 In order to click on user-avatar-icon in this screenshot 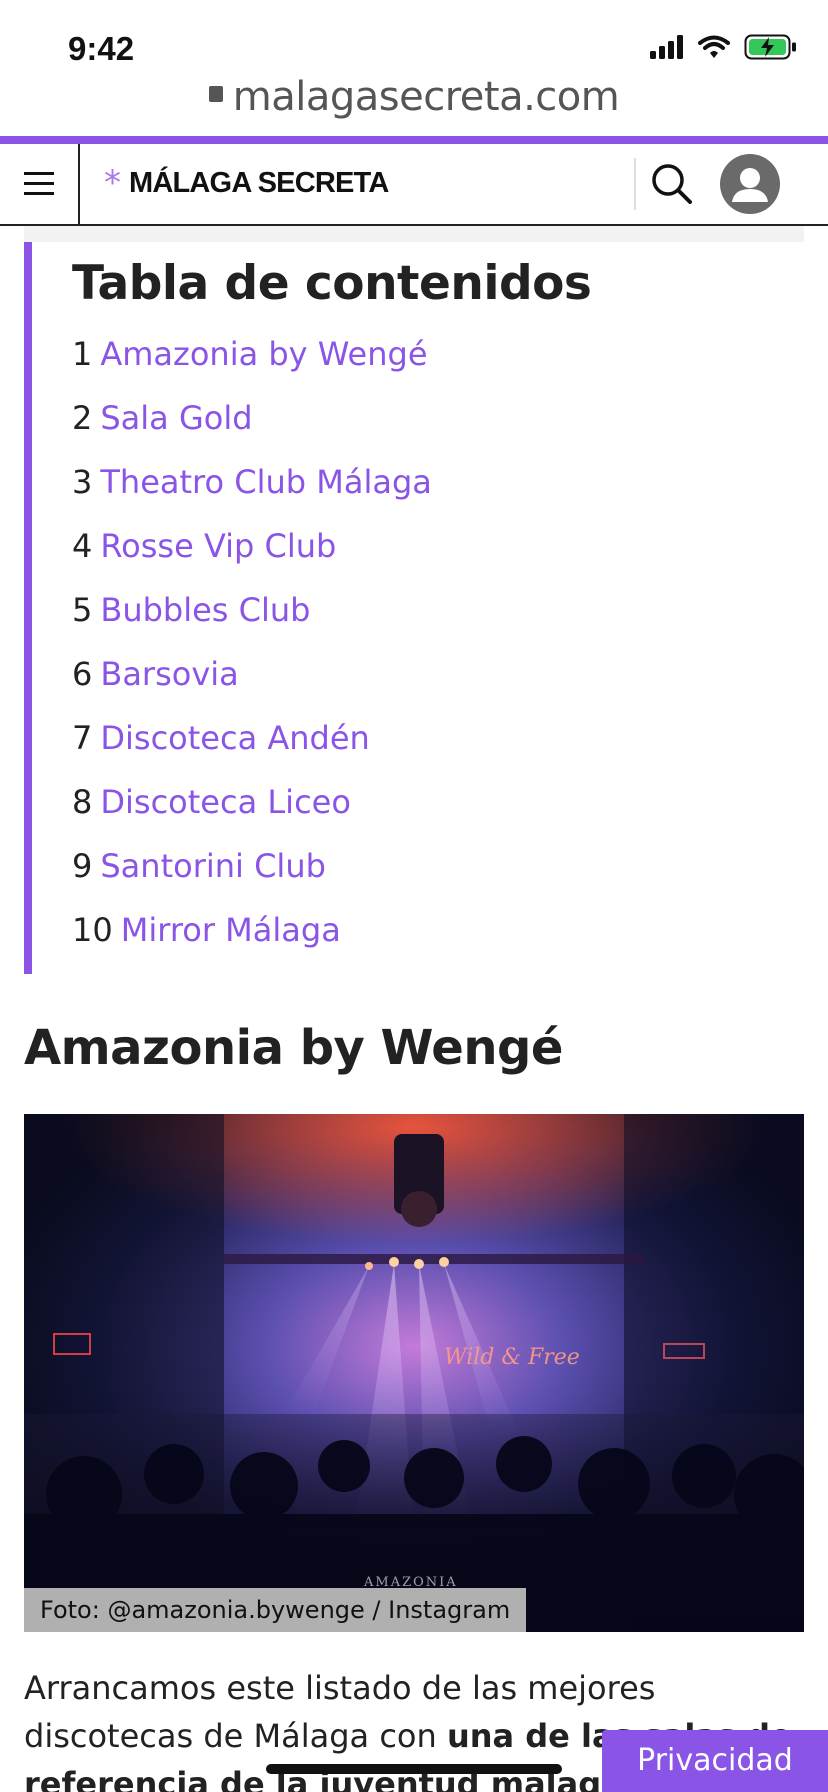, I will do `click(750, 185)`.